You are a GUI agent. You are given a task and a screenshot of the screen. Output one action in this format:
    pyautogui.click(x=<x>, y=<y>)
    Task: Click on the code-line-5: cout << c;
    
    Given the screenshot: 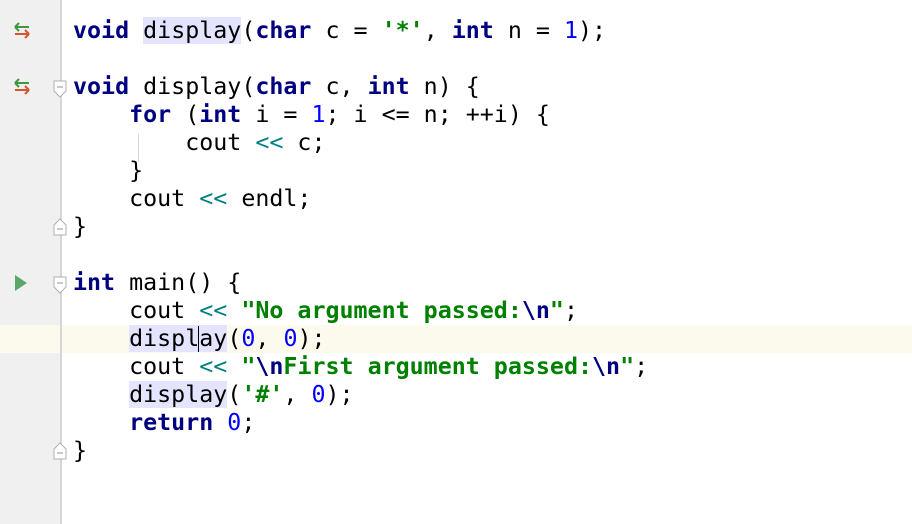 What is the action you would take?
    pyautogui.click(x=360, y=143)
    